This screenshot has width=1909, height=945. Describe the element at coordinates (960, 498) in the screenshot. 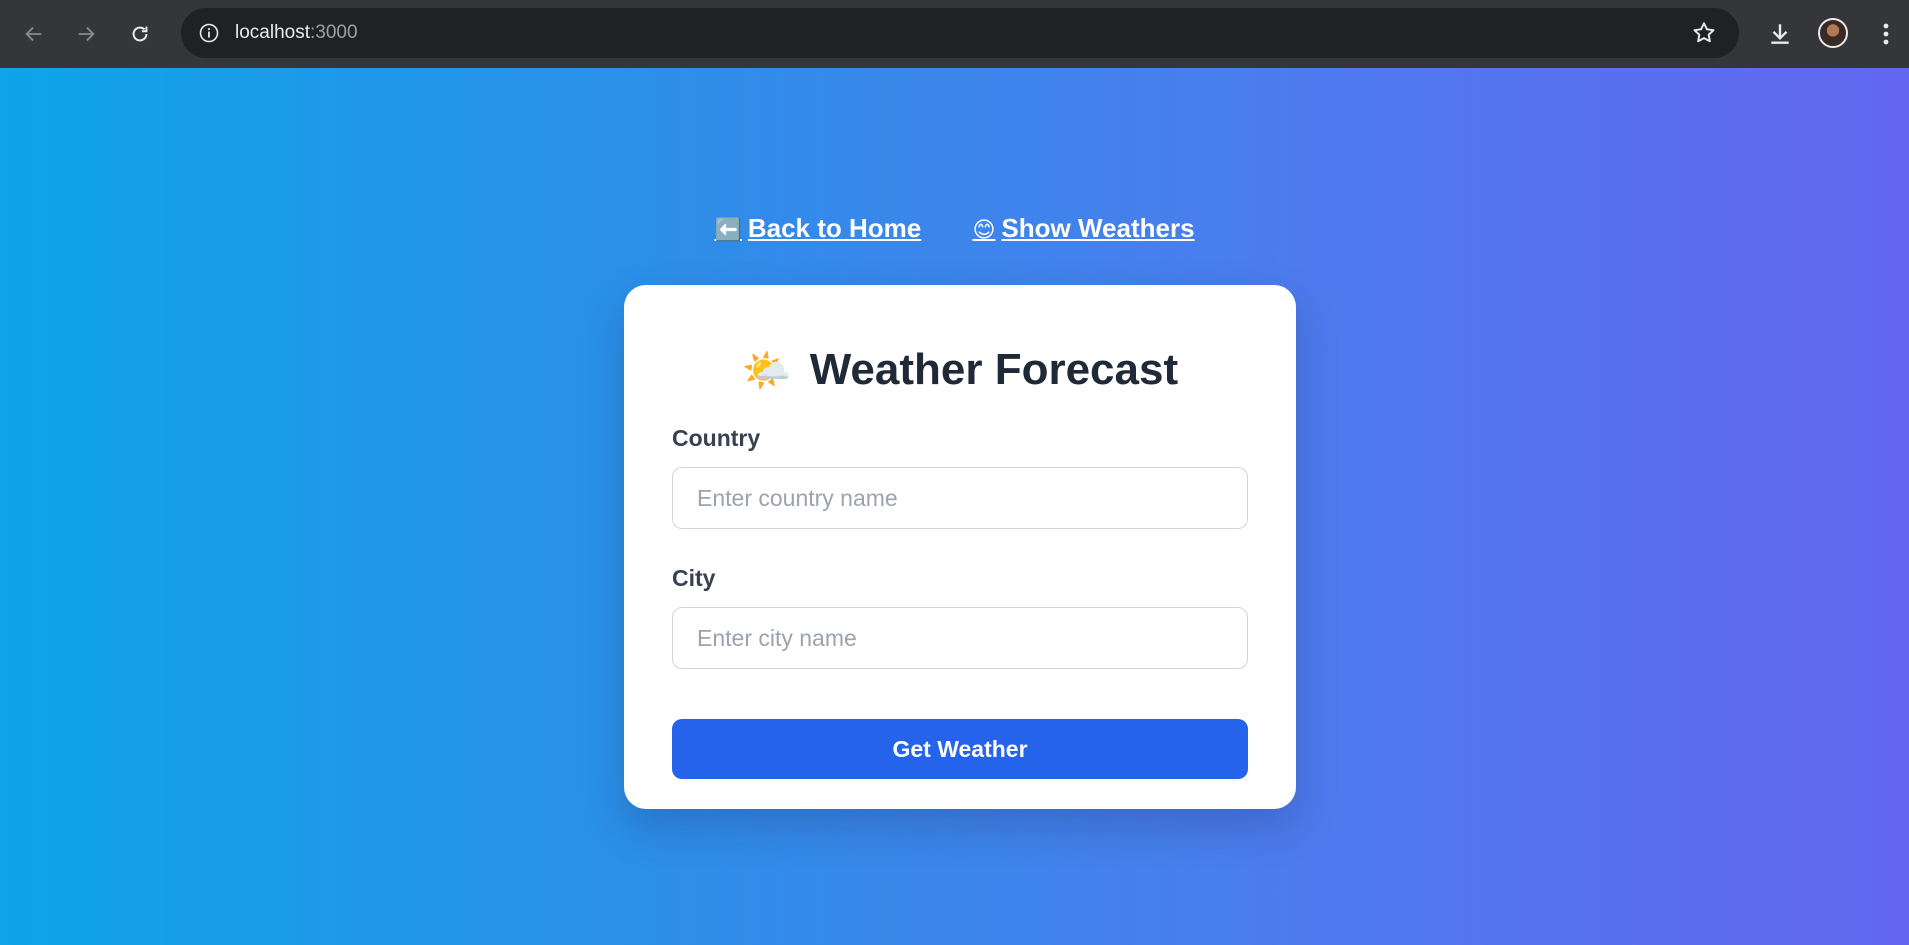

I see `country-input` at that location.